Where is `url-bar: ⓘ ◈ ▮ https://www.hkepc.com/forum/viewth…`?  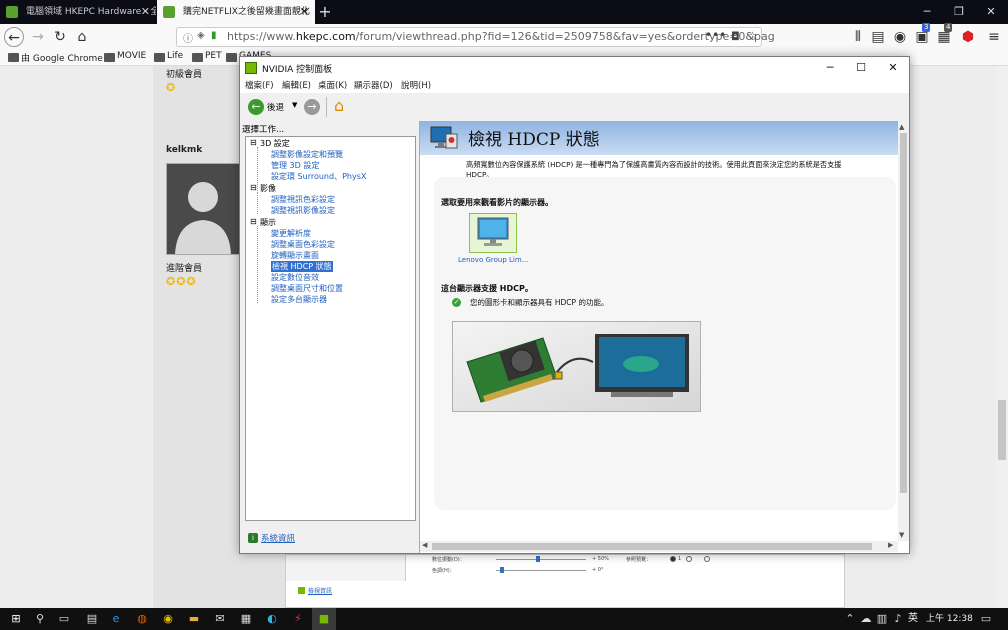
url-bar: ⓘ ◈ ▮ https://www.hkepc.com/forum/viewth… is located at coordinates (475, 37).